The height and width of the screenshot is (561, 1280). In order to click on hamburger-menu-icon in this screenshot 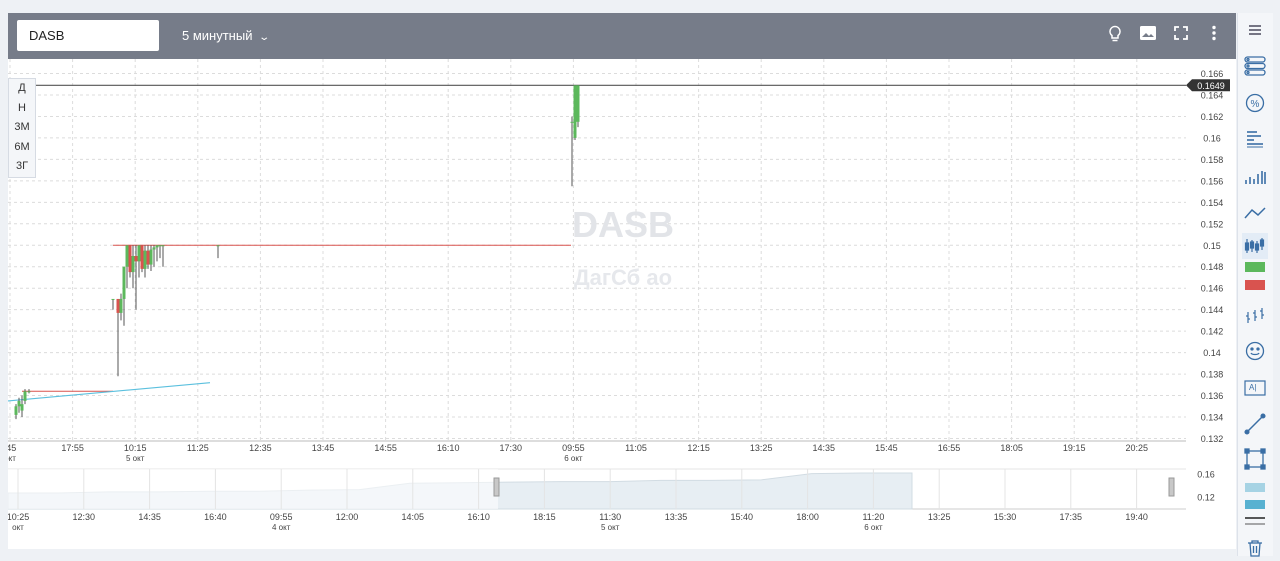, I will do `click(1255, 30)`.